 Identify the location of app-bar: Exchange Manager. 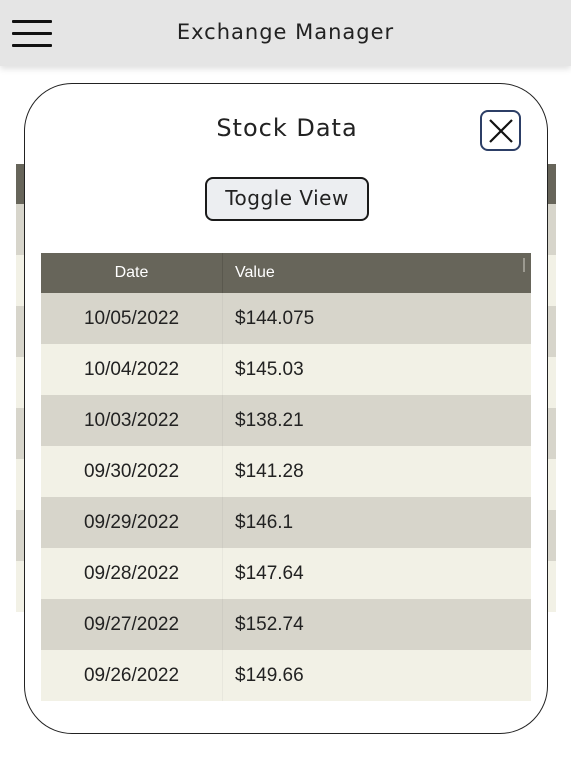
(285, 33).